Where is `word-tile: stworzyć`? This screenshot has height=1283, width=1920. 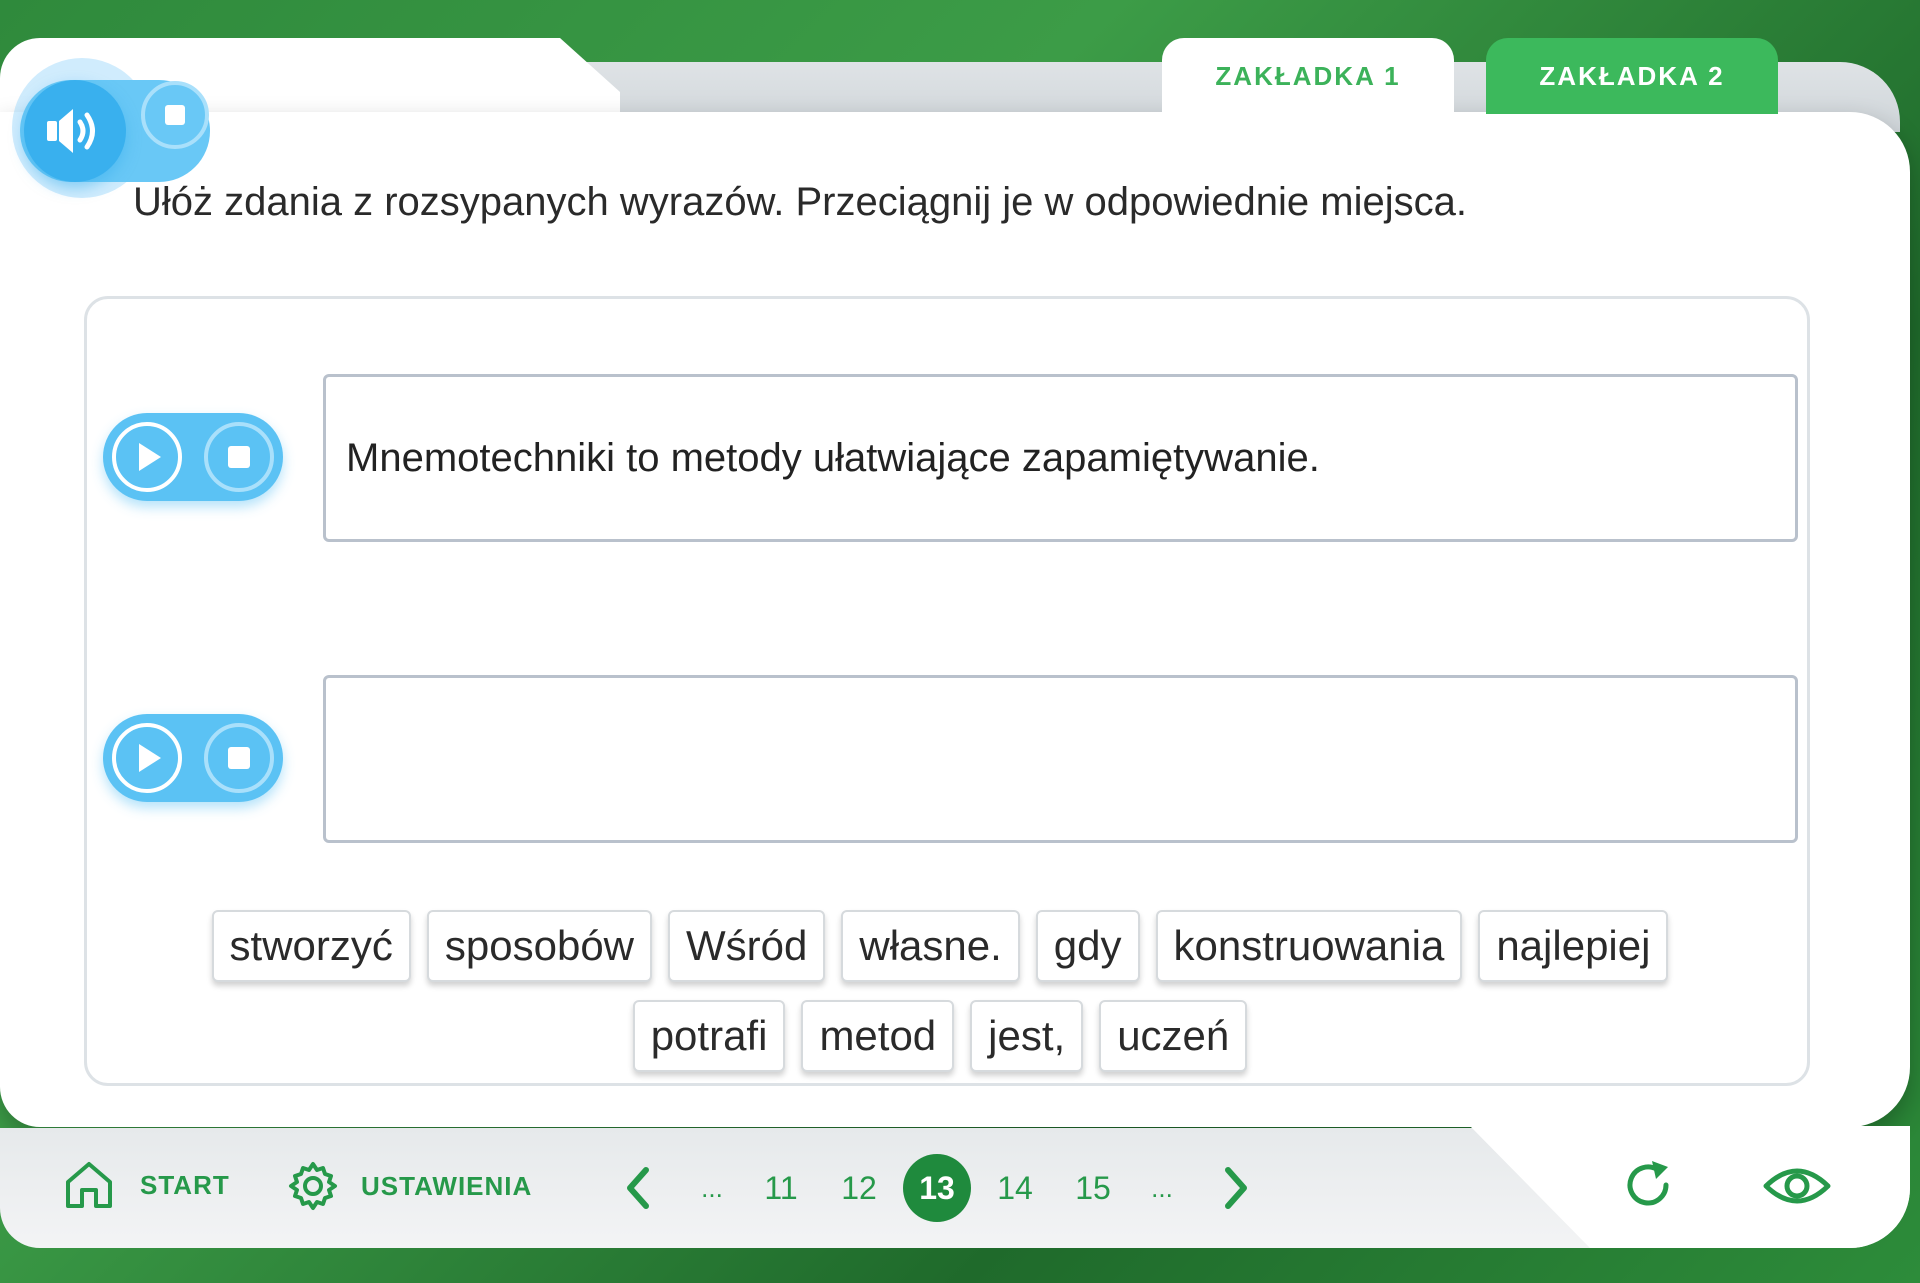 word-tile: stworzyć is located at coordinates (311, 946).